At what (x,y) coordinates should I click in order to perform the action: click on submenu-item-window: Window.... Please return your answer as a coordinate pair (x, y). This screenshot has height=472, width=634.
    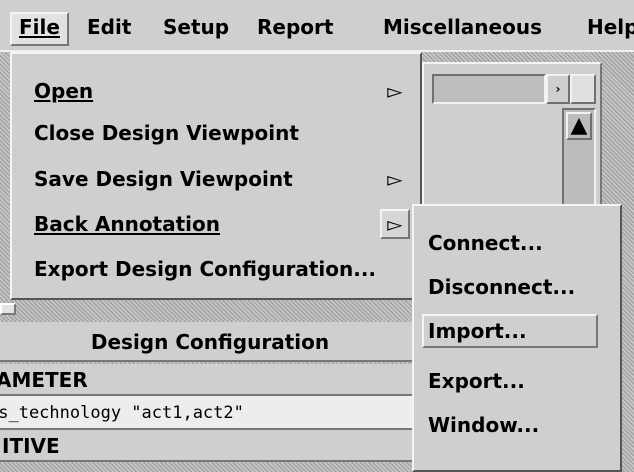
    Looking at the image, I should click on (483, 425).